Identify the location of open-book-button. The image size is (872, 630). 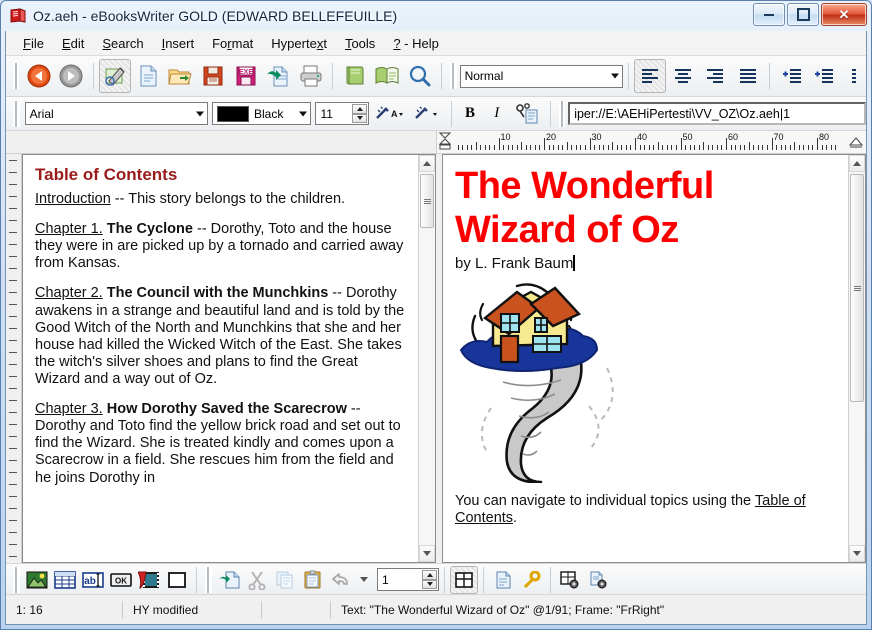
(387, 76).